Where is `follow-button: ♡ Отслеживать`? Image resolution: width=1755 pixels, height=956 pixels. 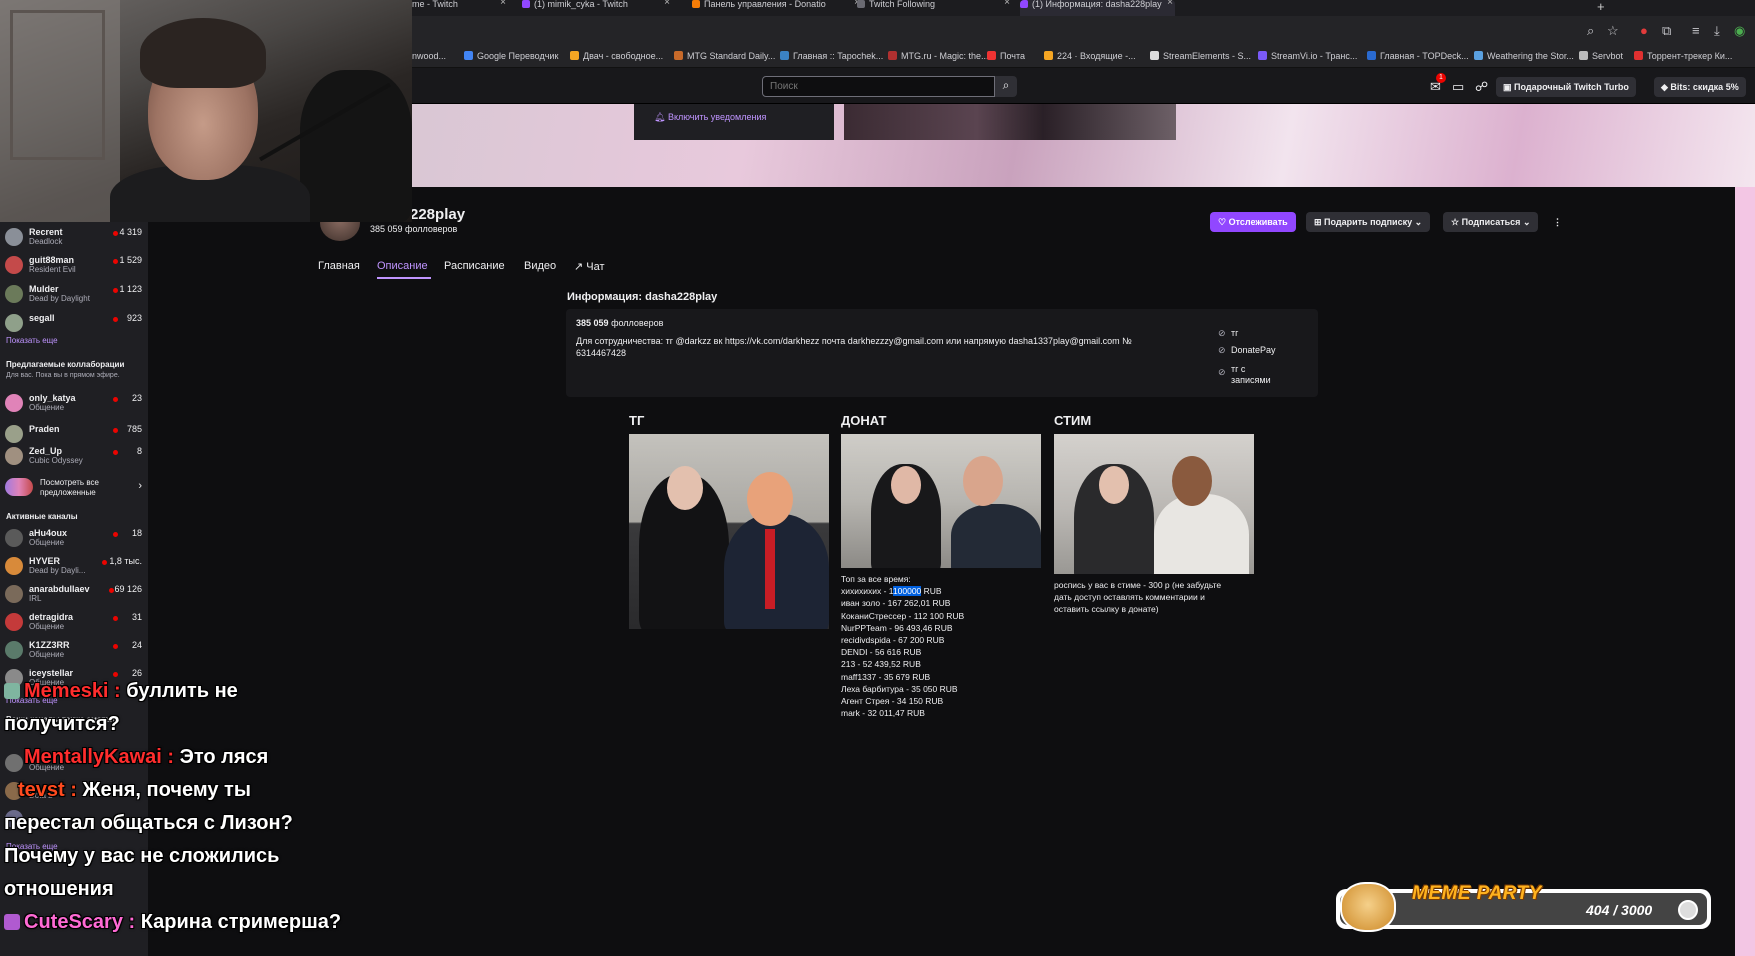 follow-button: ♡ Отслеживать is located at coordinates (1253, 222).